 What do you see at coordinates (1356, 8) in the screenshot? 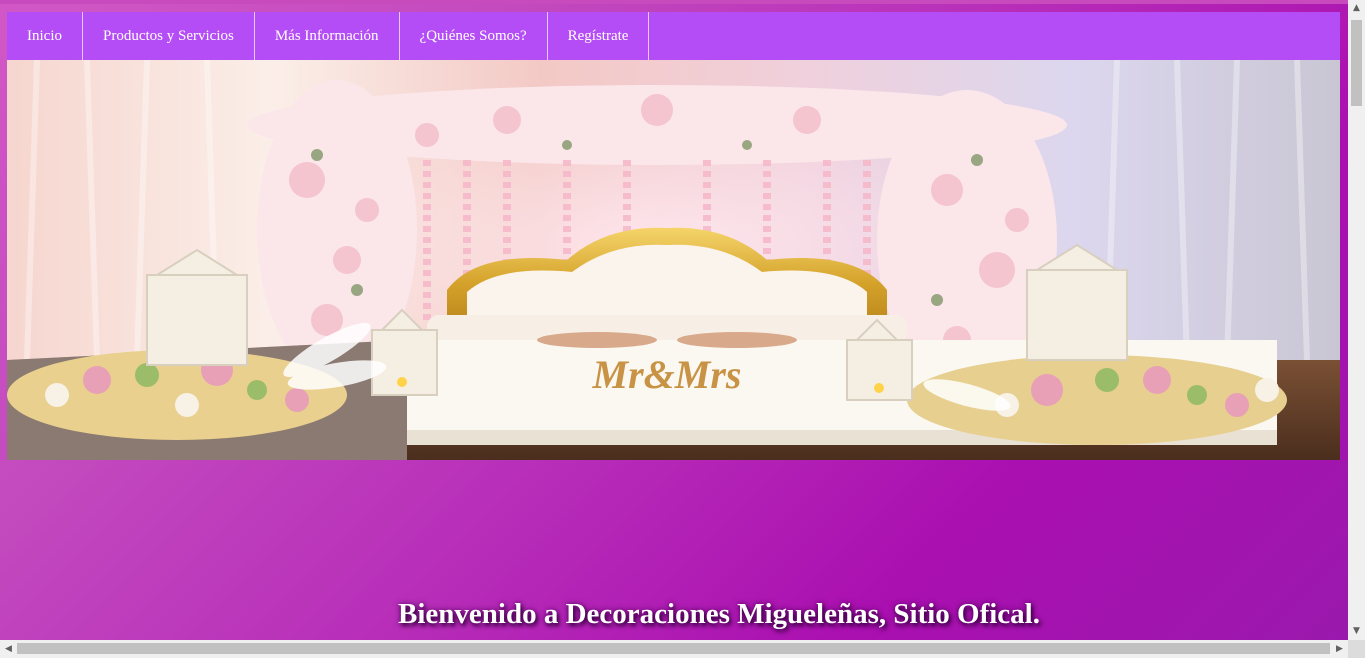
I see `chevron-up-icon: ▲` at bounding box center [1356, 8].